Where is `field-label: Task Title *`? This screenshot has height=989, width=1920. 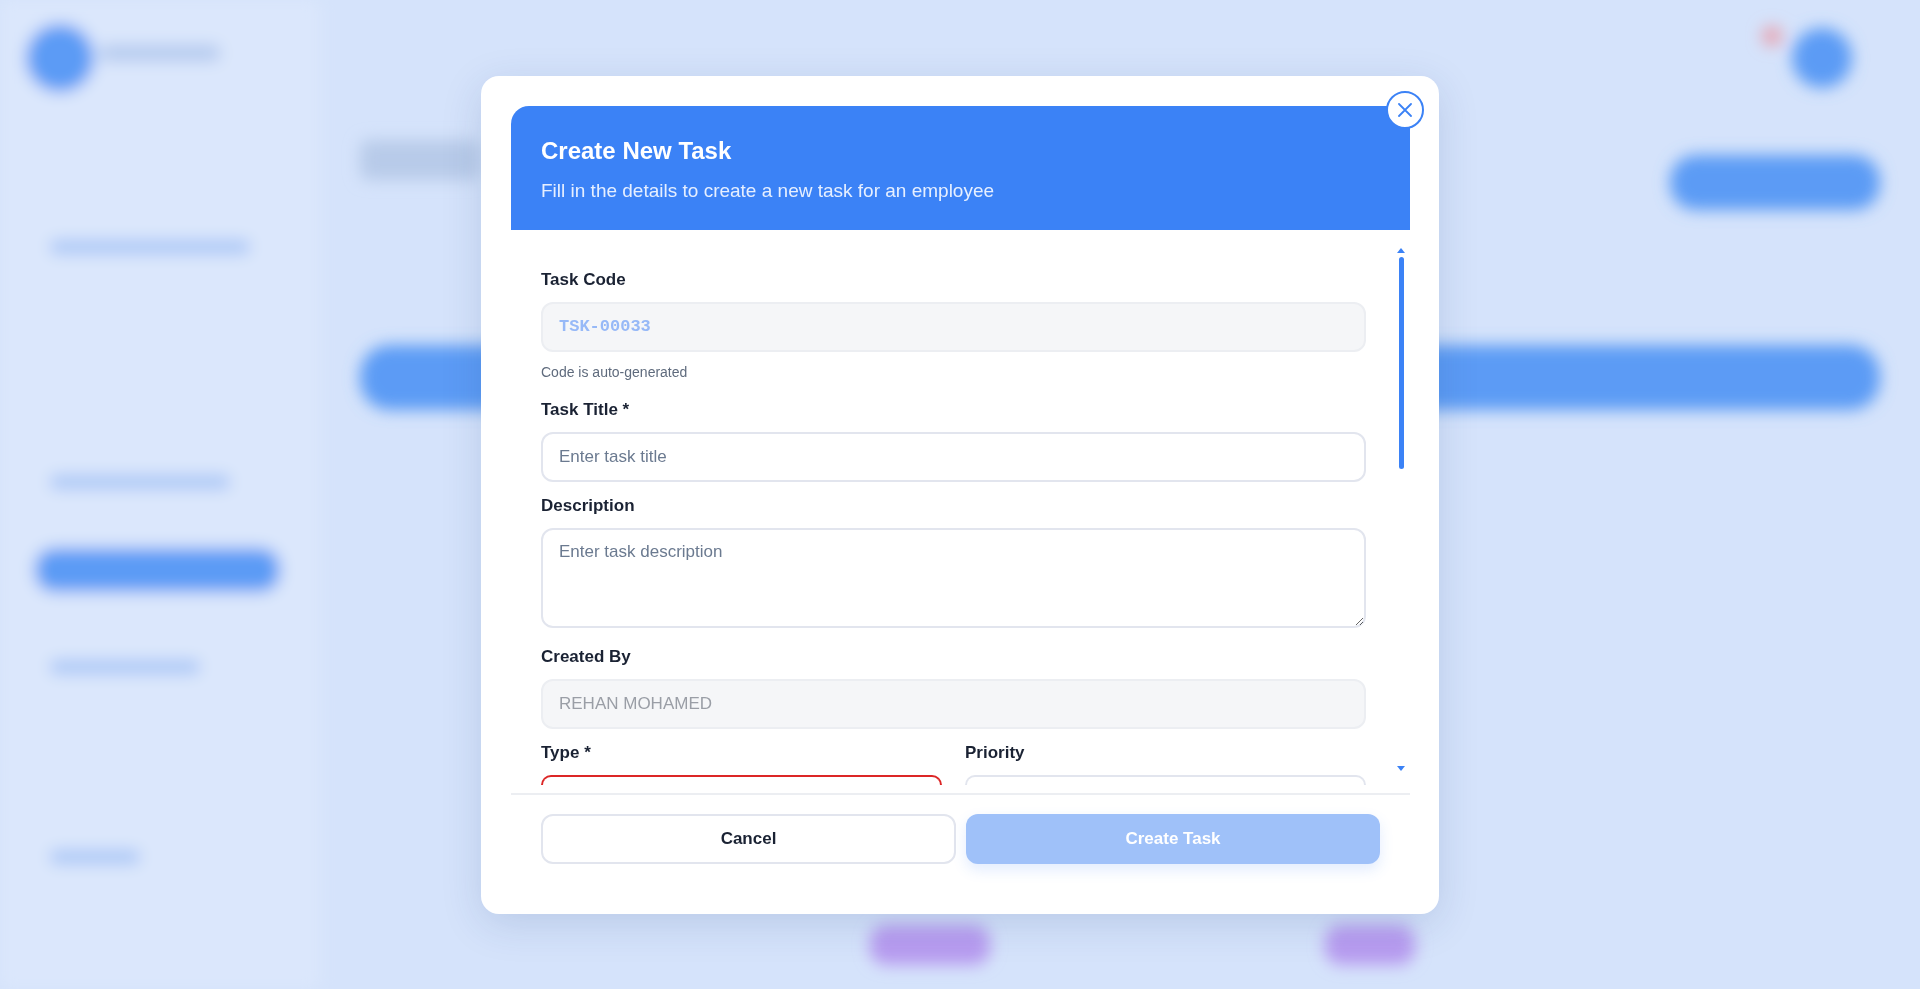 field-label: Task Title * is located at coordinates (585, 409).